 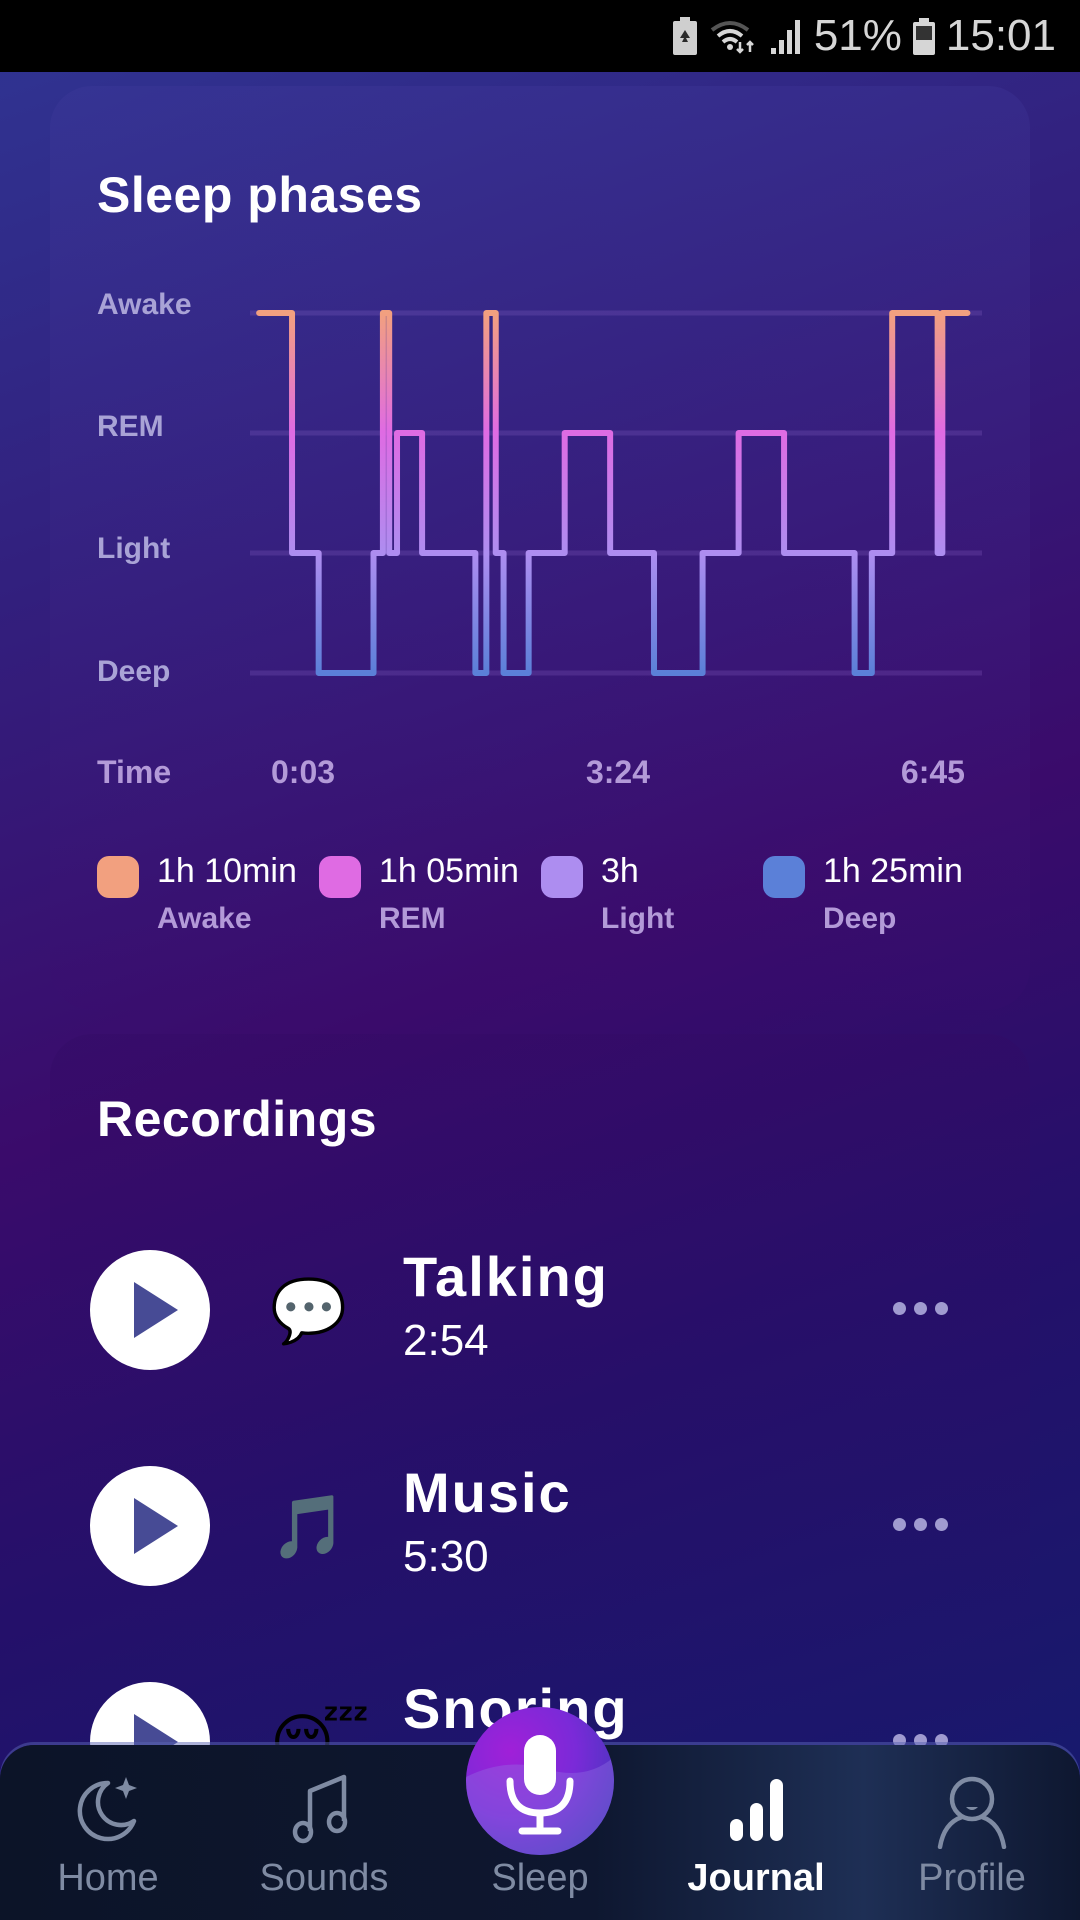 I want to click on nav-item-sounds: Sounds, so click(x=324, y=1832).